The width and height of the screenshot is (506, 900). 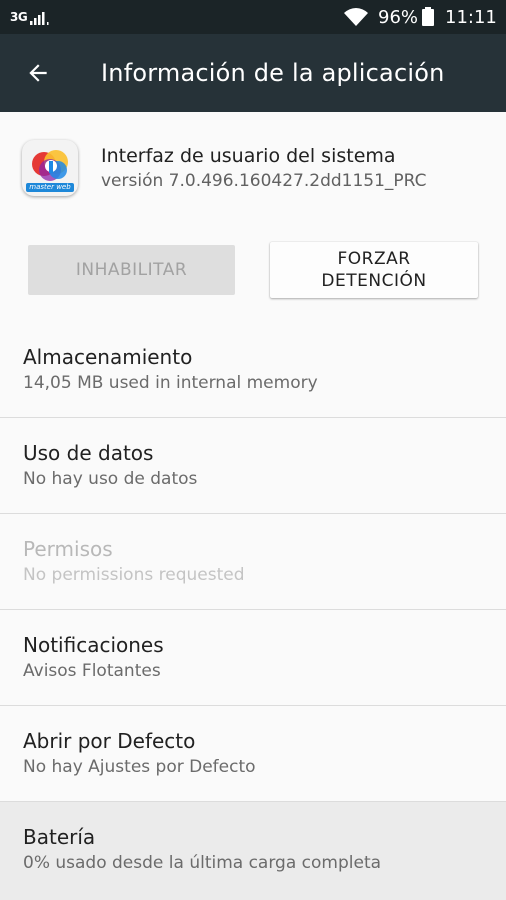 I want to click on app-bar: Información de la aplicación, so click(x=253, y=73).